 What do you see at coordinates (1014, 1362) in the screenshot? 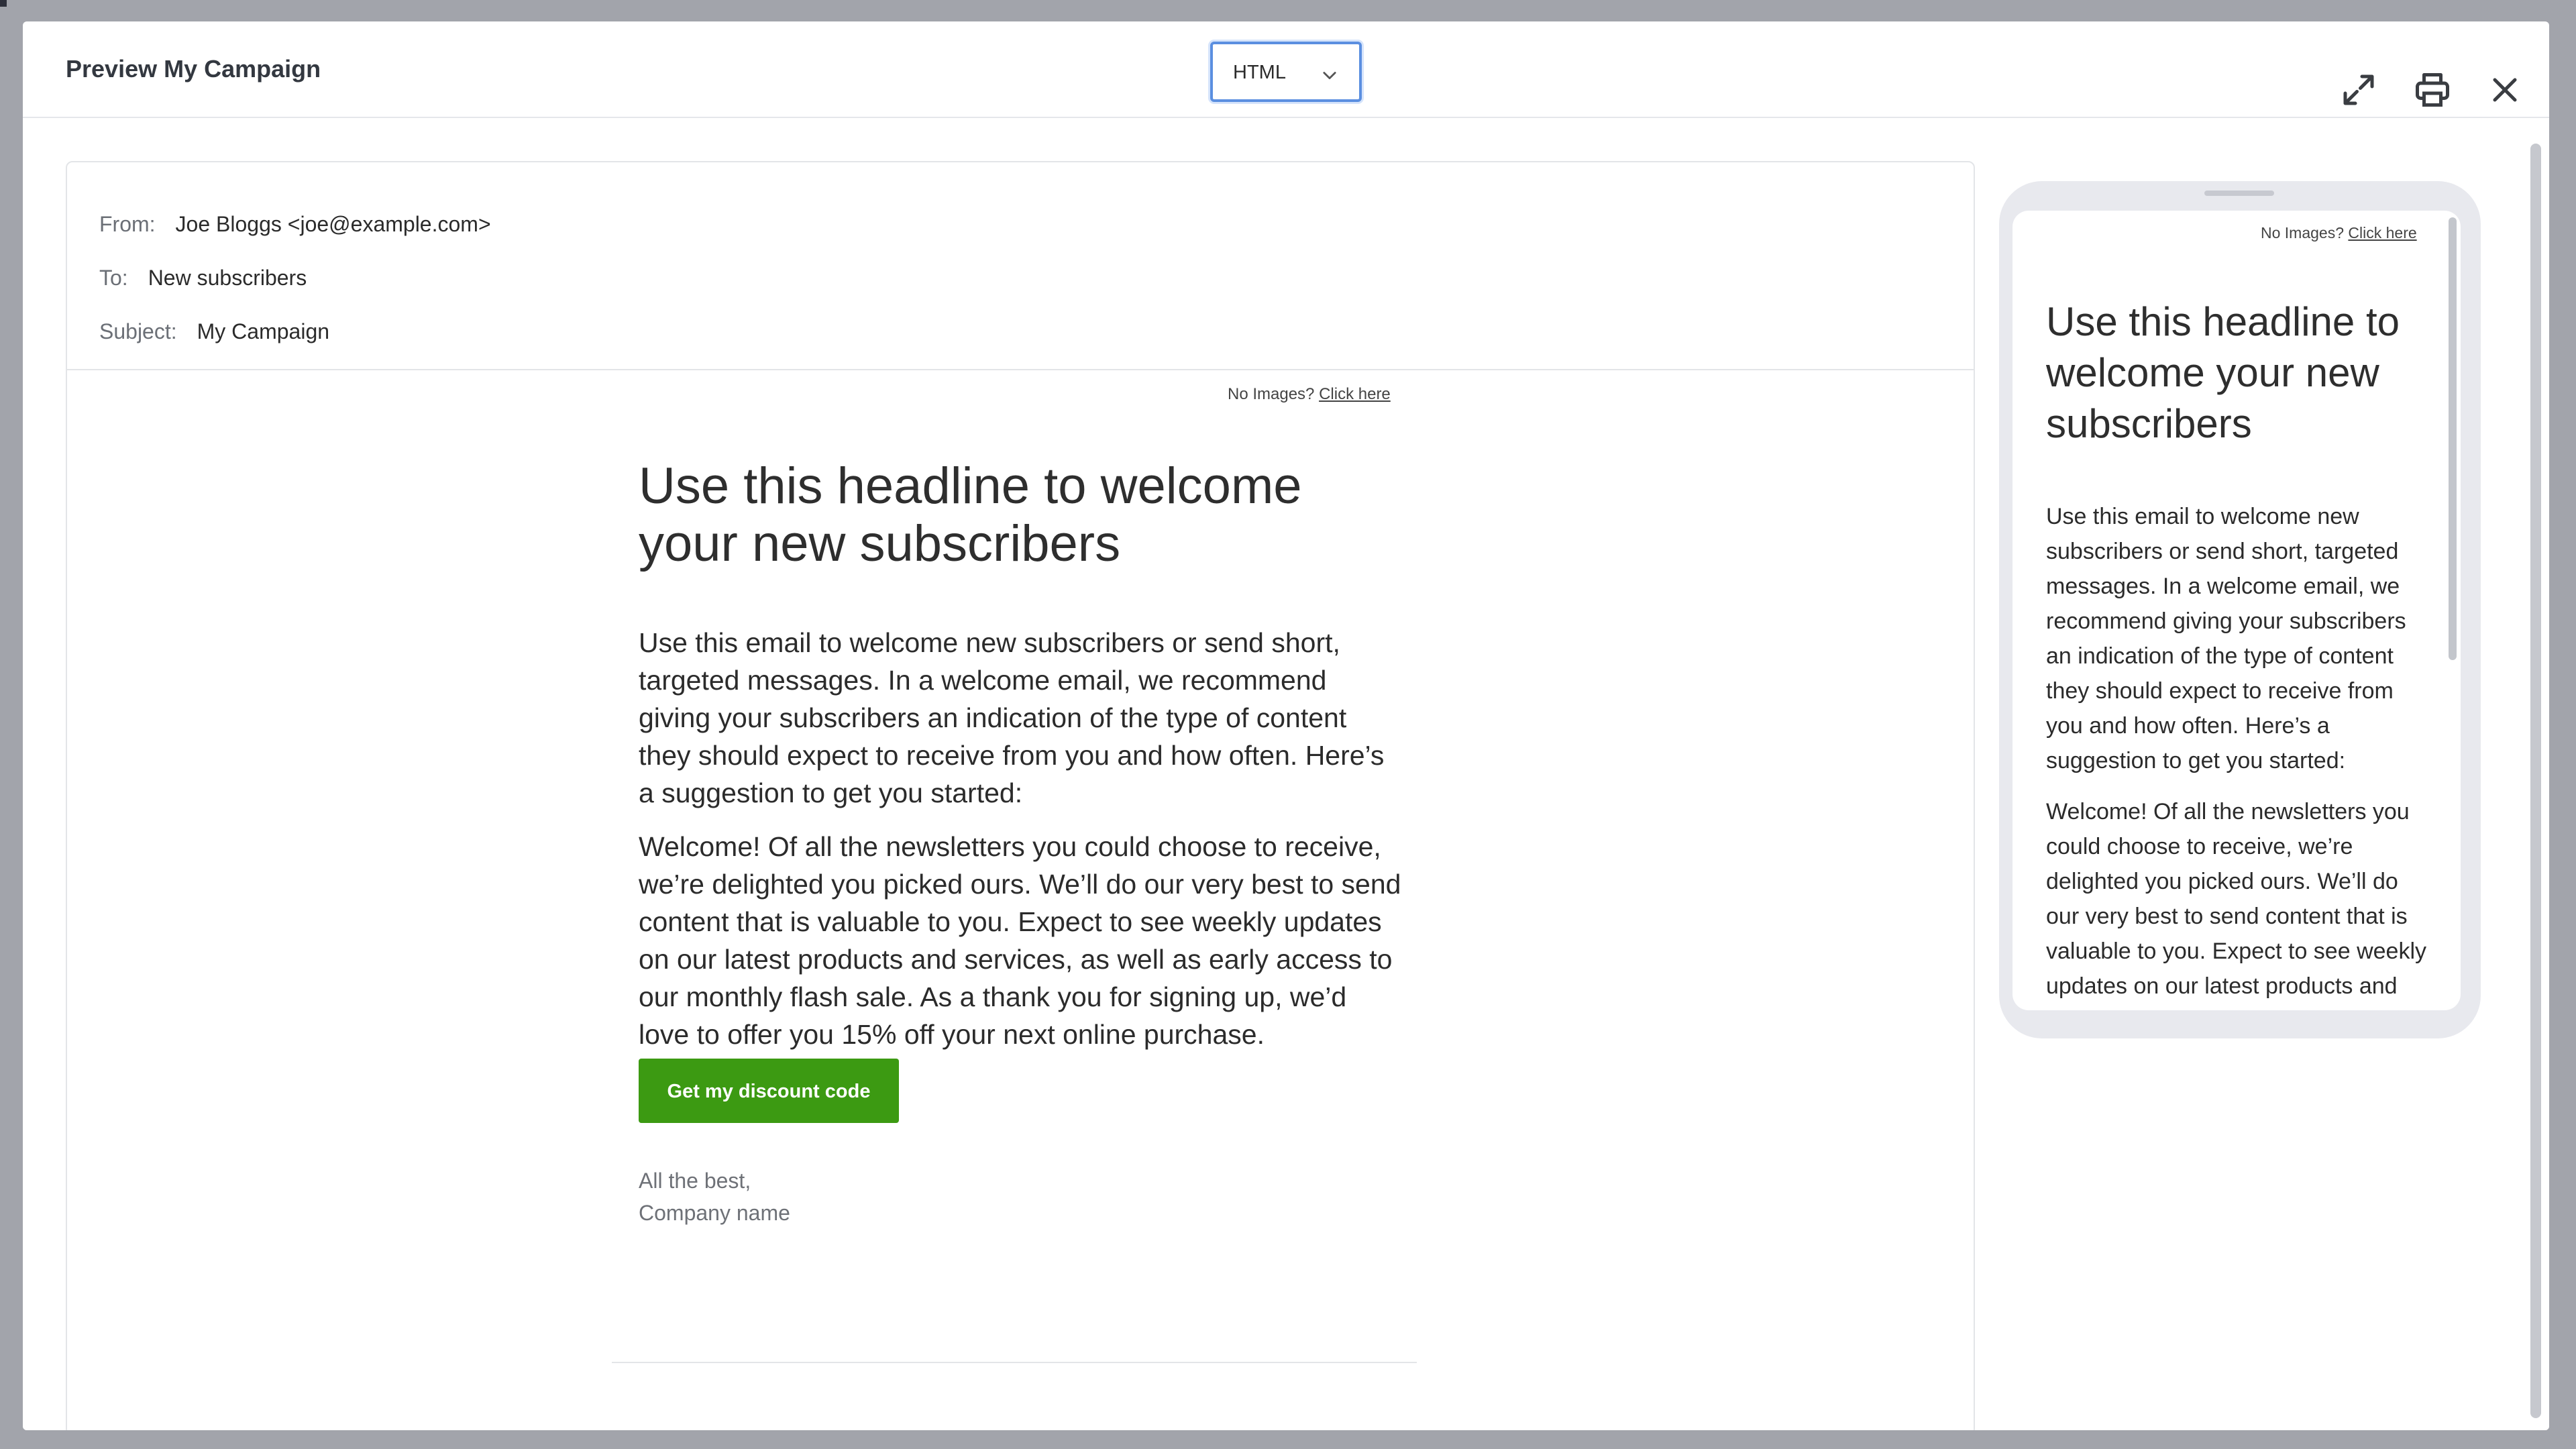
I see `email-footer-divider` at bounding box center [1014, 1362].